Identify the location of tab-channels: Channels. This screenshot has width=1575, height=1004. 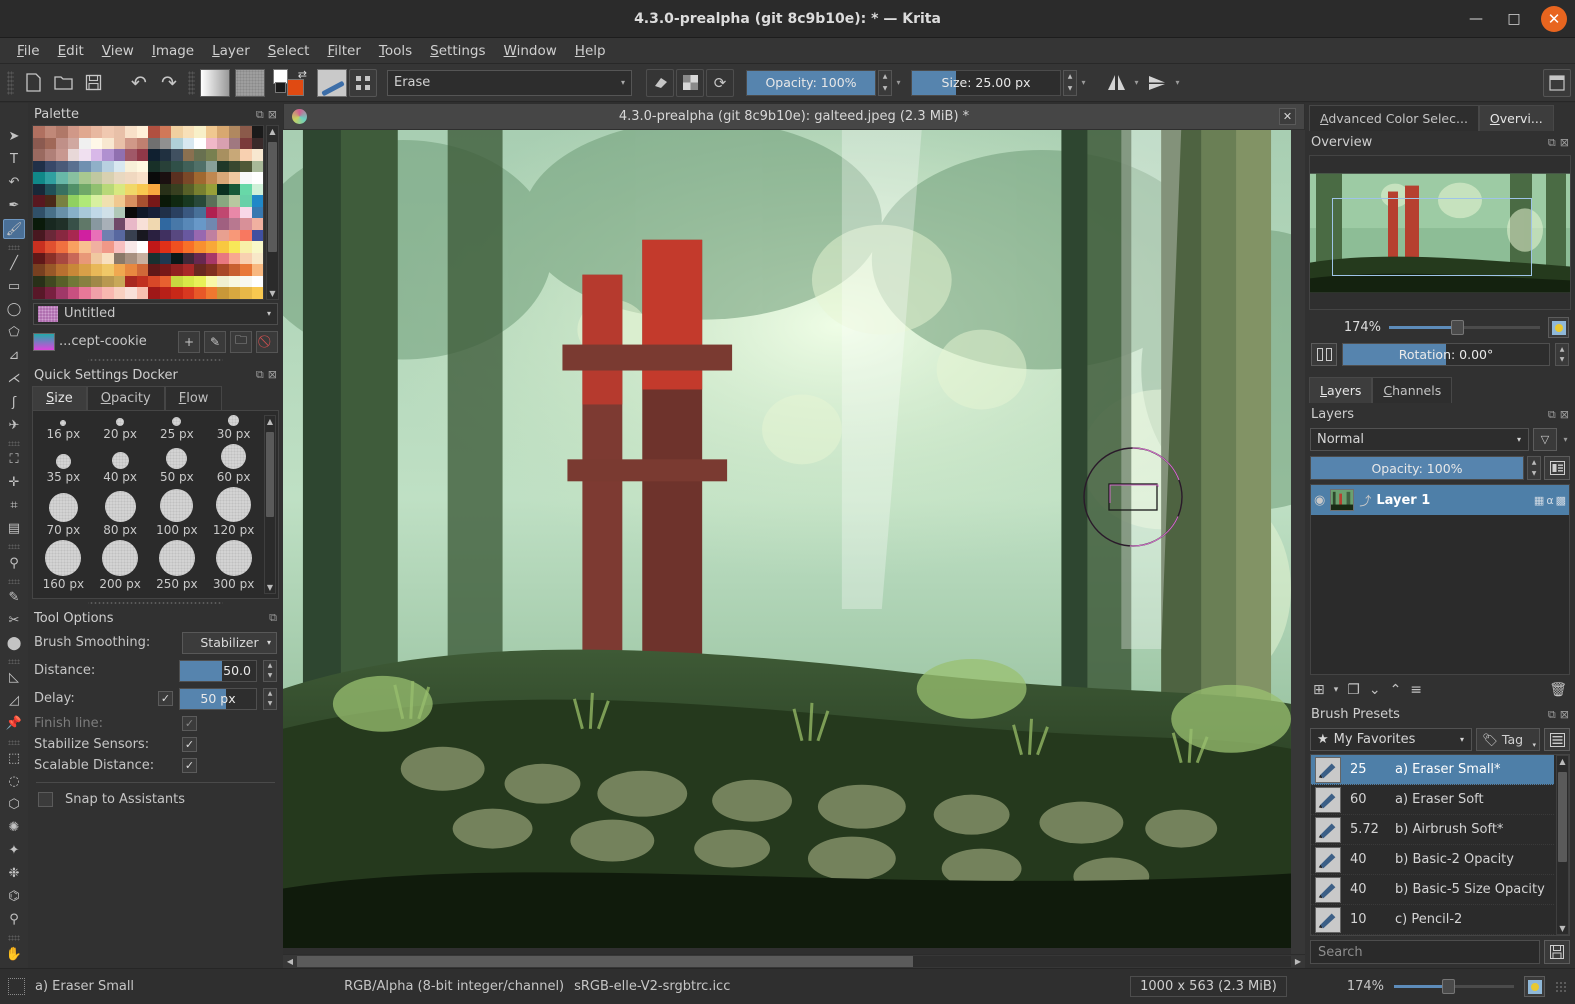
(1412, 390).